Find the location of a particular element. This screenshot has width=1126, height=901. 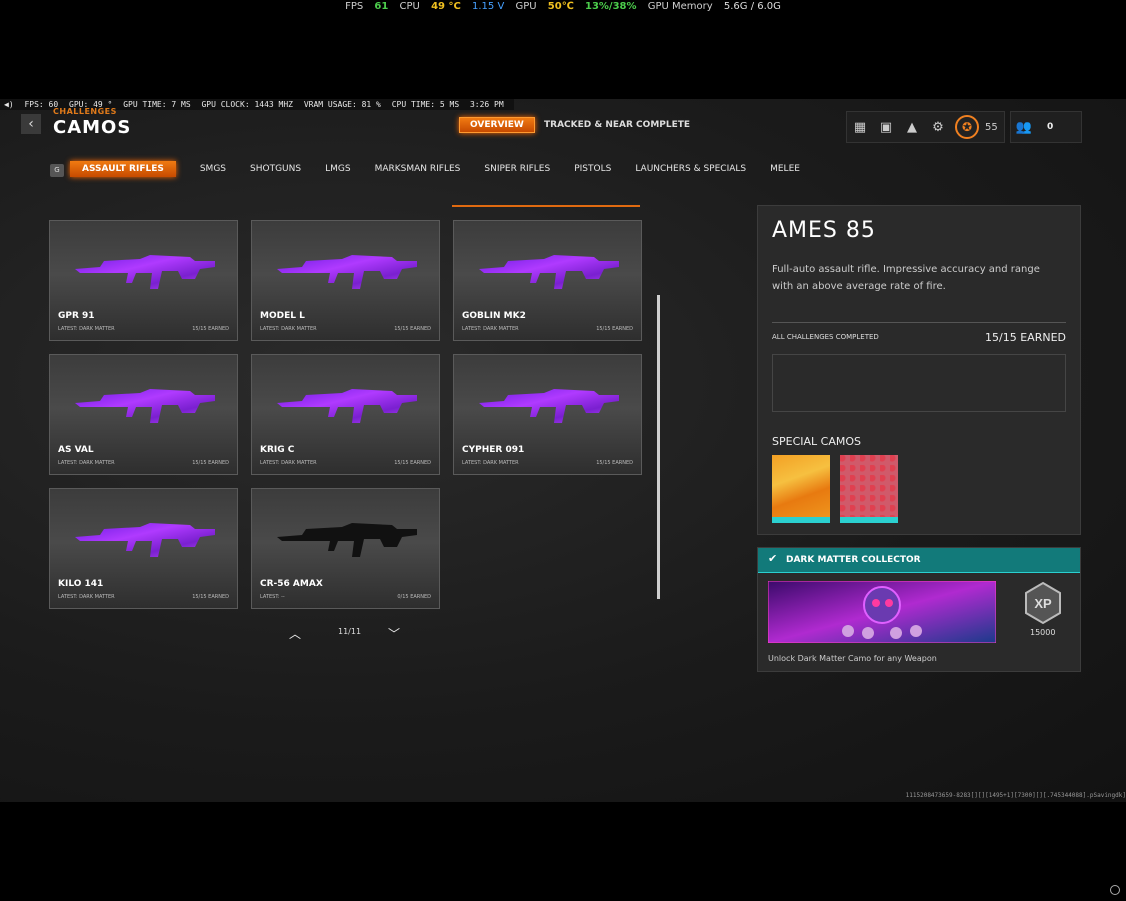

weapon-name: AS VAL is located at coordinates (76, 450).